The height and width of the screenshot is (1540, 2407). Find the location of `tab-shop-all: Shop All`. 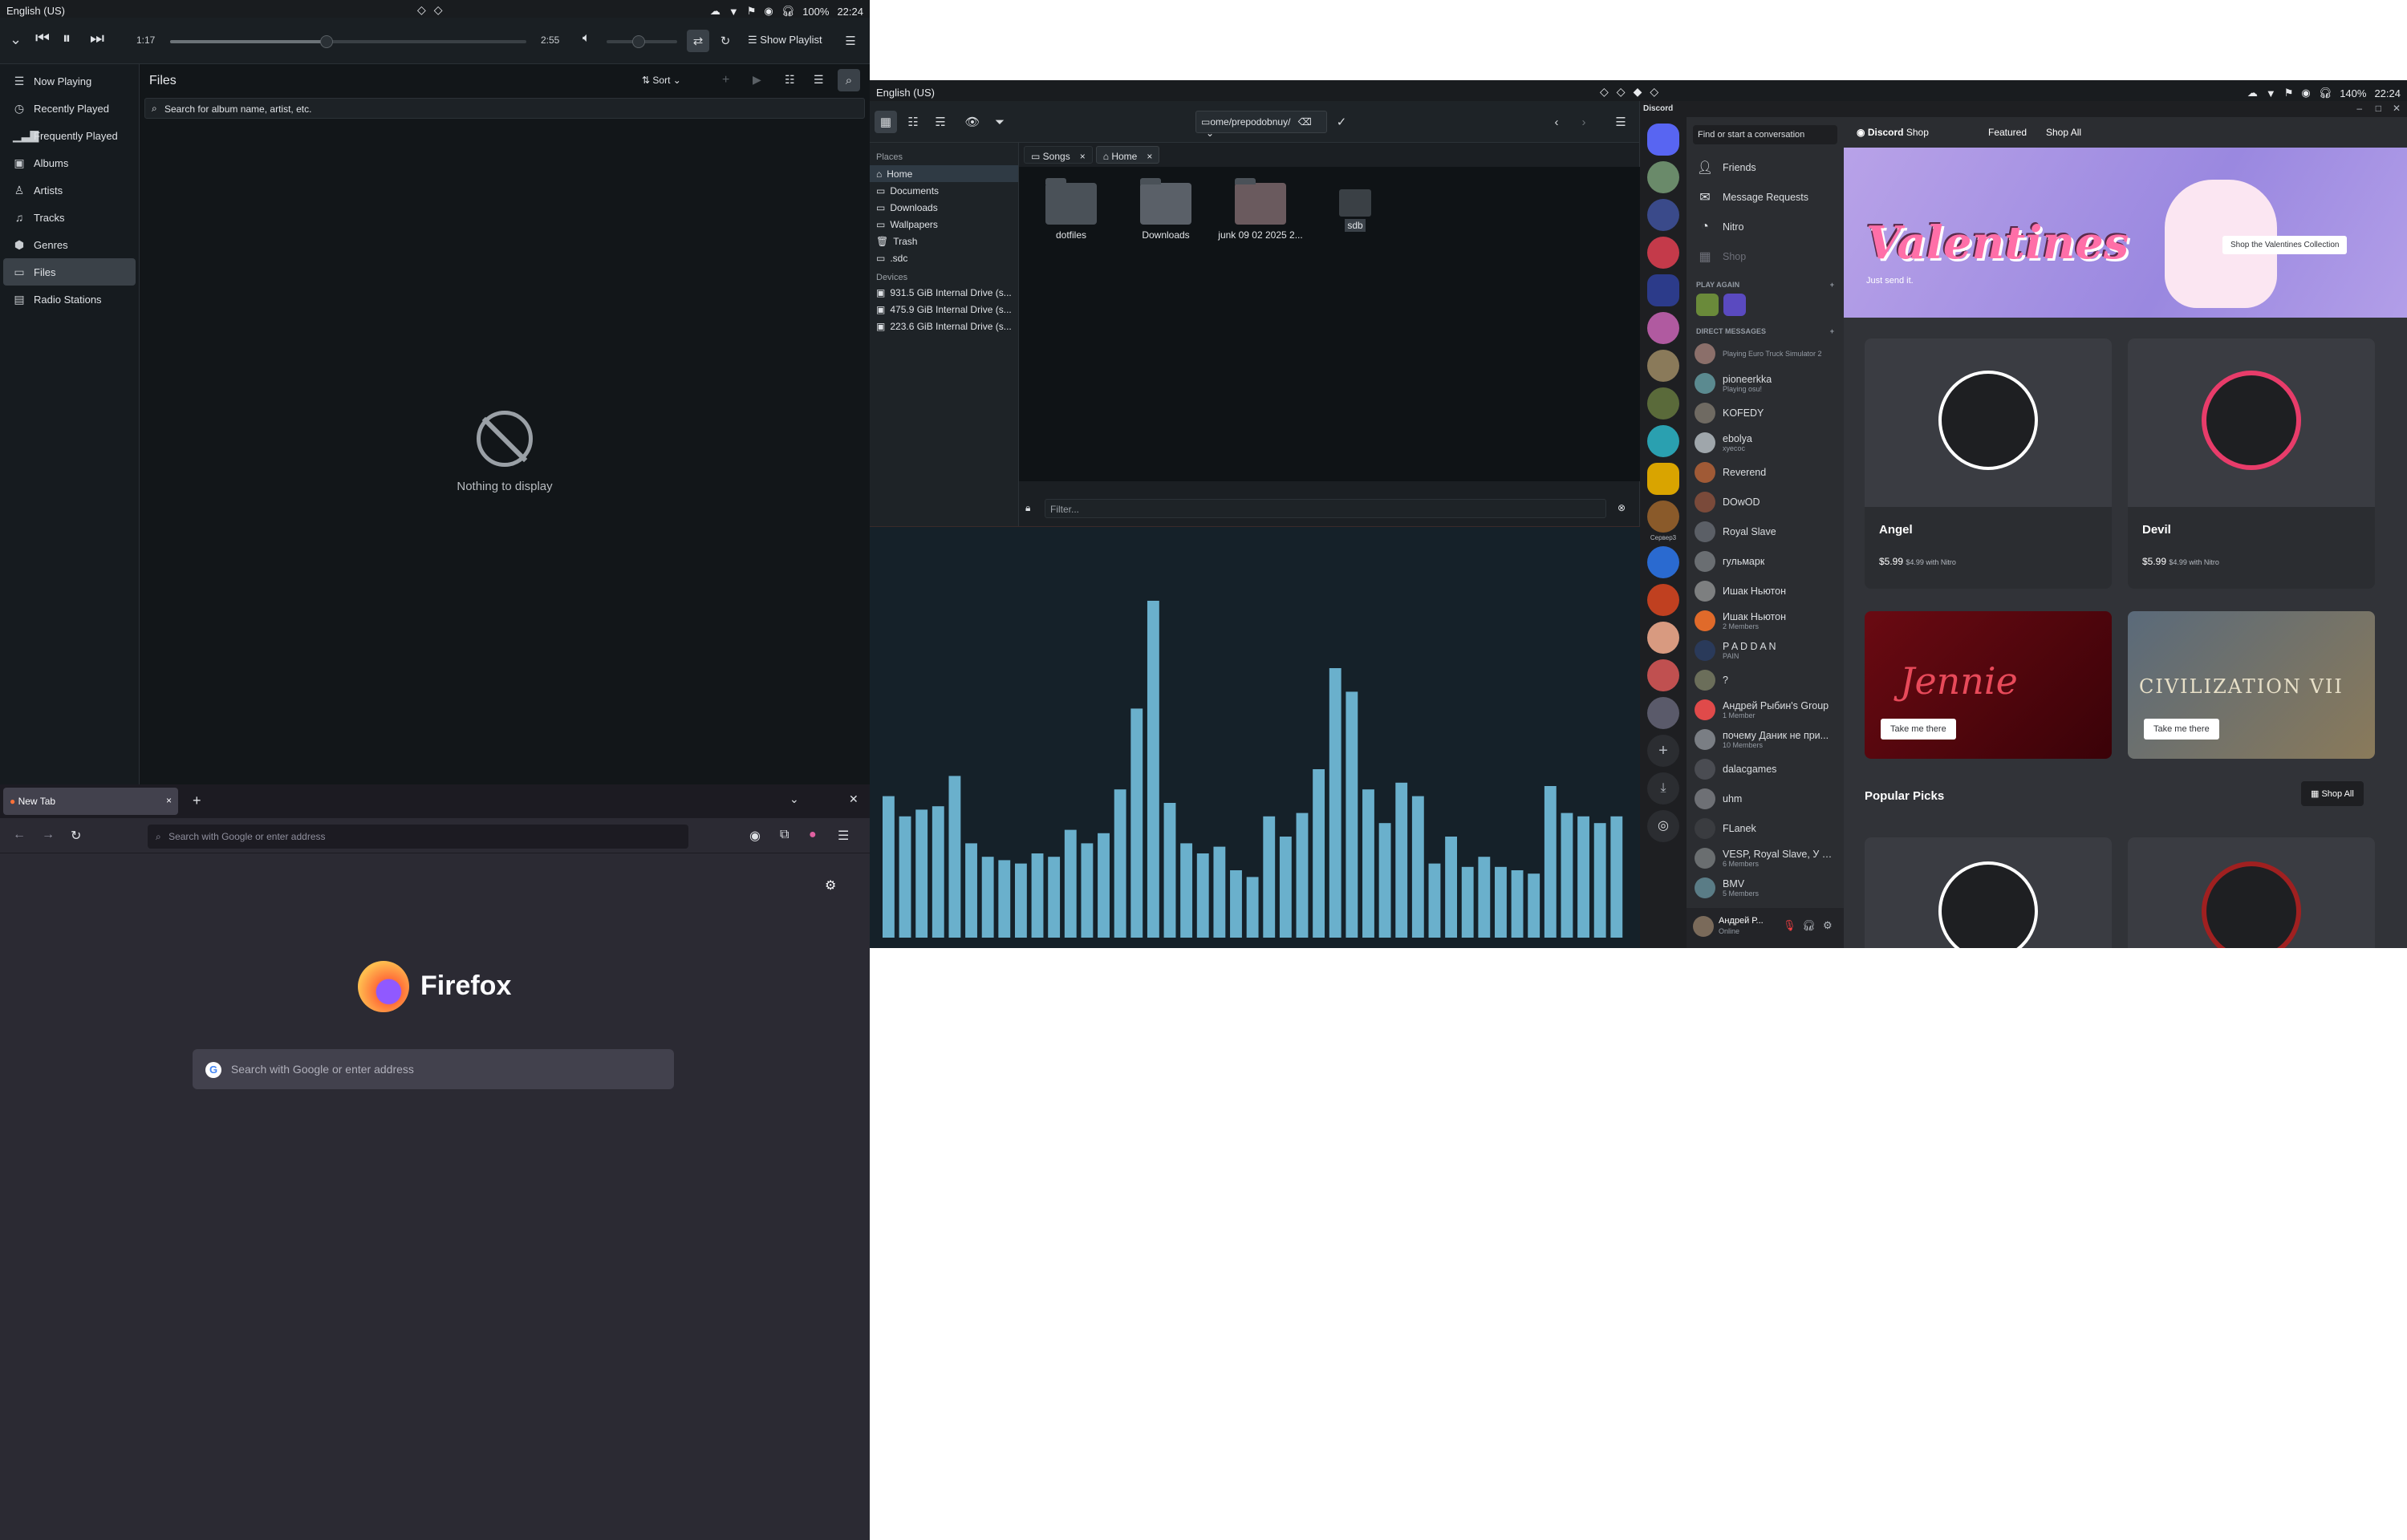

tab-shop-all: Shop All is located at coordinates (2064, 132).